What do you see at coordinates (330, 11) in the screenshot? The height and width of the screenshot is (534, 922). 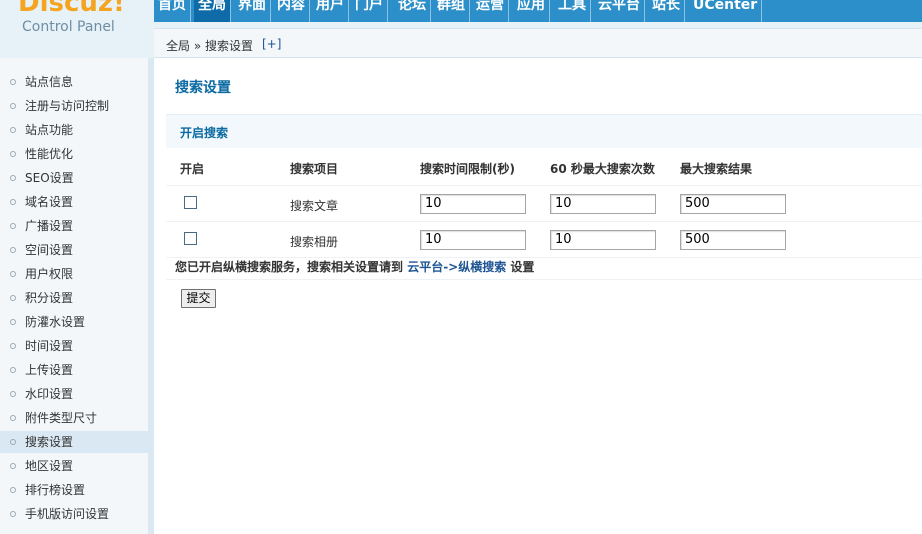 I see `nav-item-users: 用户` at bounding box center [330, 11].